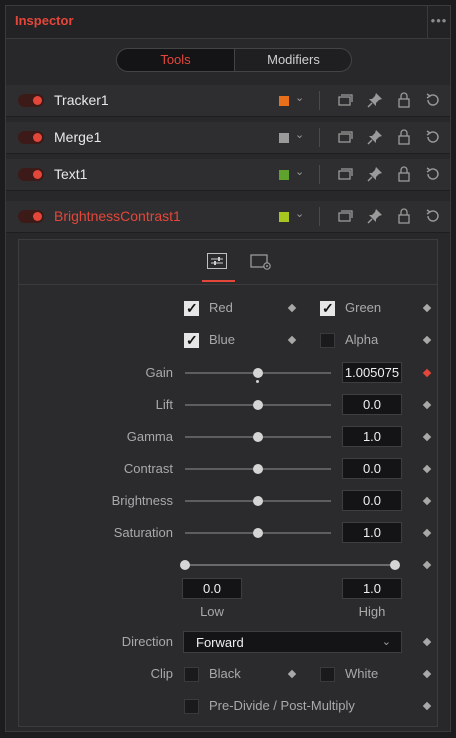  Describe the element at coordinates (149, 436) in the screenshot. I see `gamma-label: Gamma` at that location.